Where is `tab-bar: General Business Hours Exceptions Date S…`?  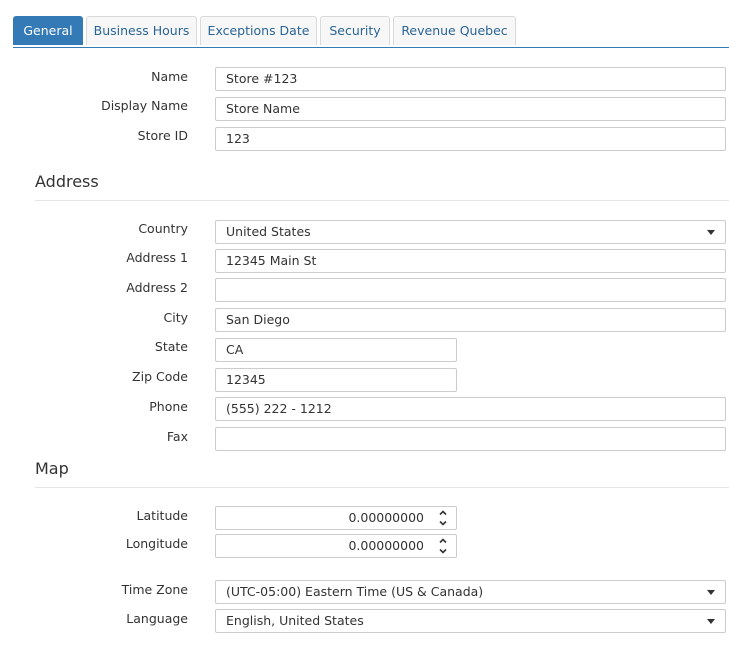 tab-bar: General Business Hours Exceptions Date S… is located at coordinates (371, 32).